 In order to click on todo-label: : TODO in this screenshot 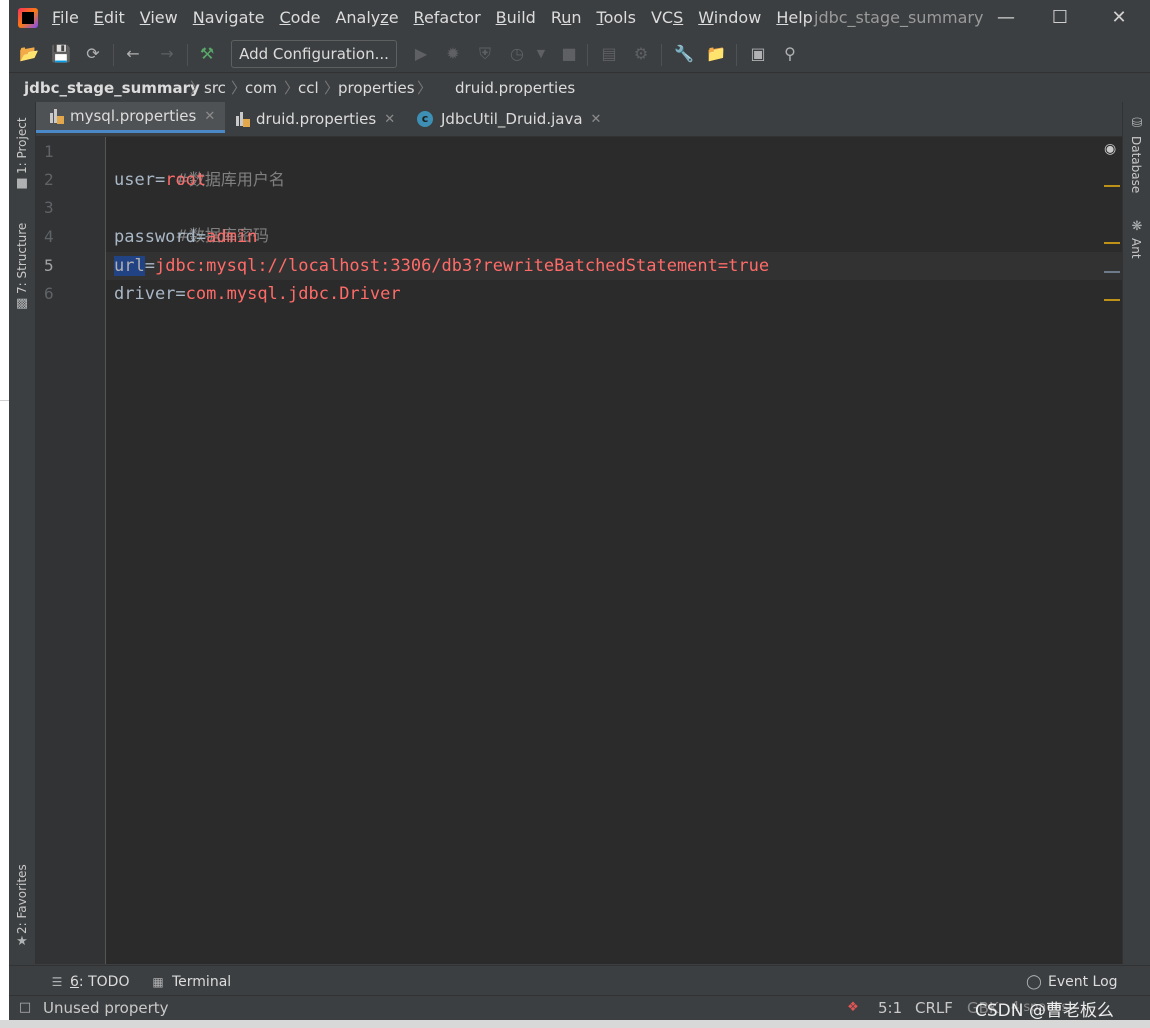, I will do `click(104, 982)`.